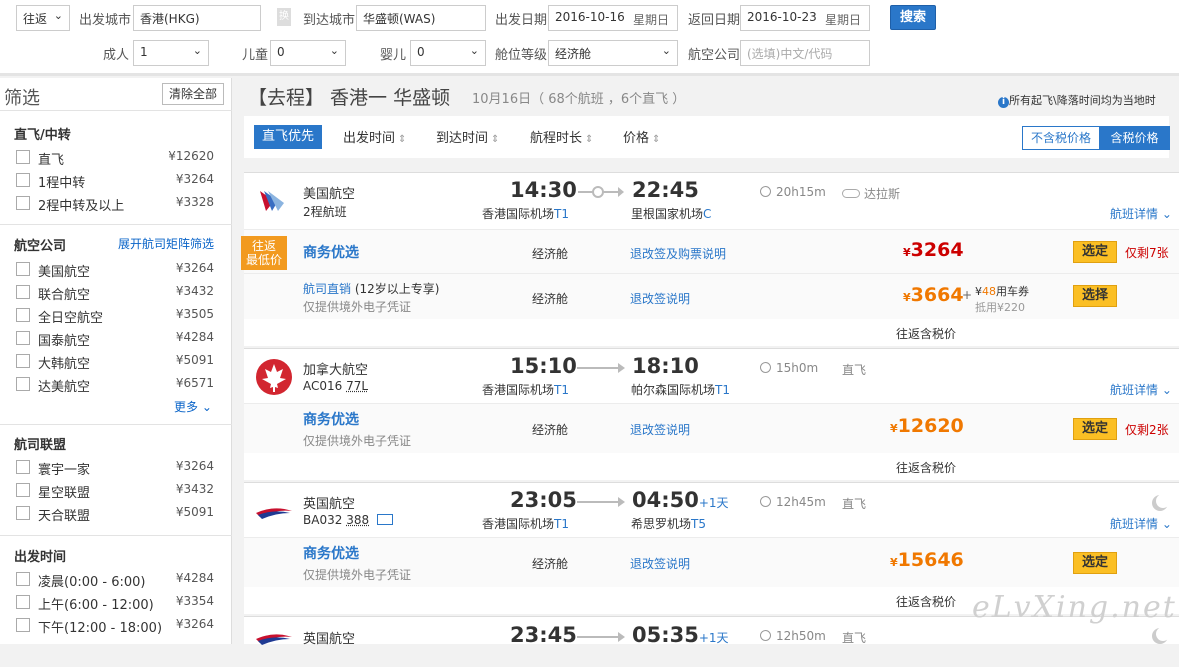 Image resolution: width=1179 pixels, height=667 pixels. Describe the element at coordinates (573, 54) in the screenshot. I see `cabin-value: 经济舱` at that location.